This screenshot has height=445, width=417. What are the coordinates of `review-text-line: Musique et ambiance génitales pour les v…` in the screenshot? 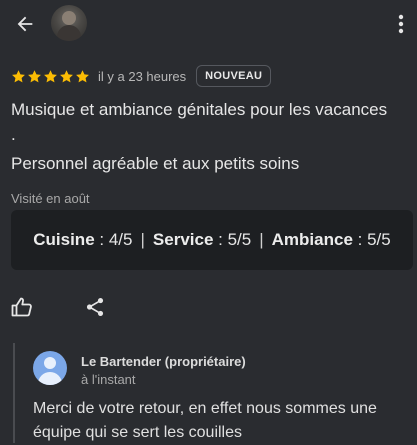 It's located at (199, 109).